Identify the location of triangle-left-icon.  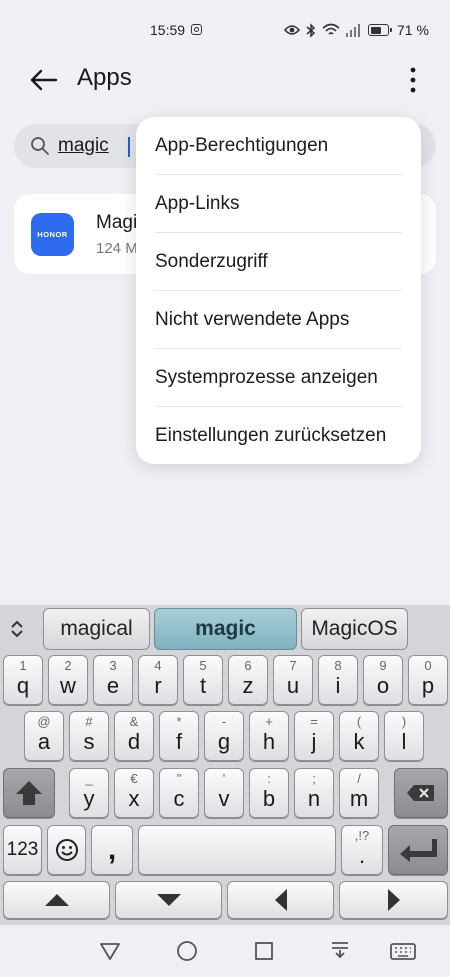
(280, 900).